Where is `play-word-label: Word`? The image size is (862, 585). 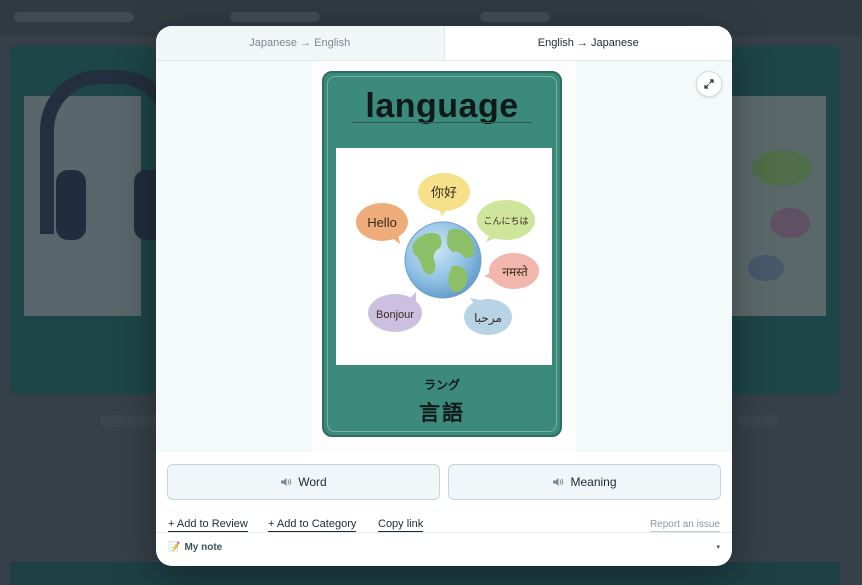 play-word-label: Word is located at coordinates (312, 482).